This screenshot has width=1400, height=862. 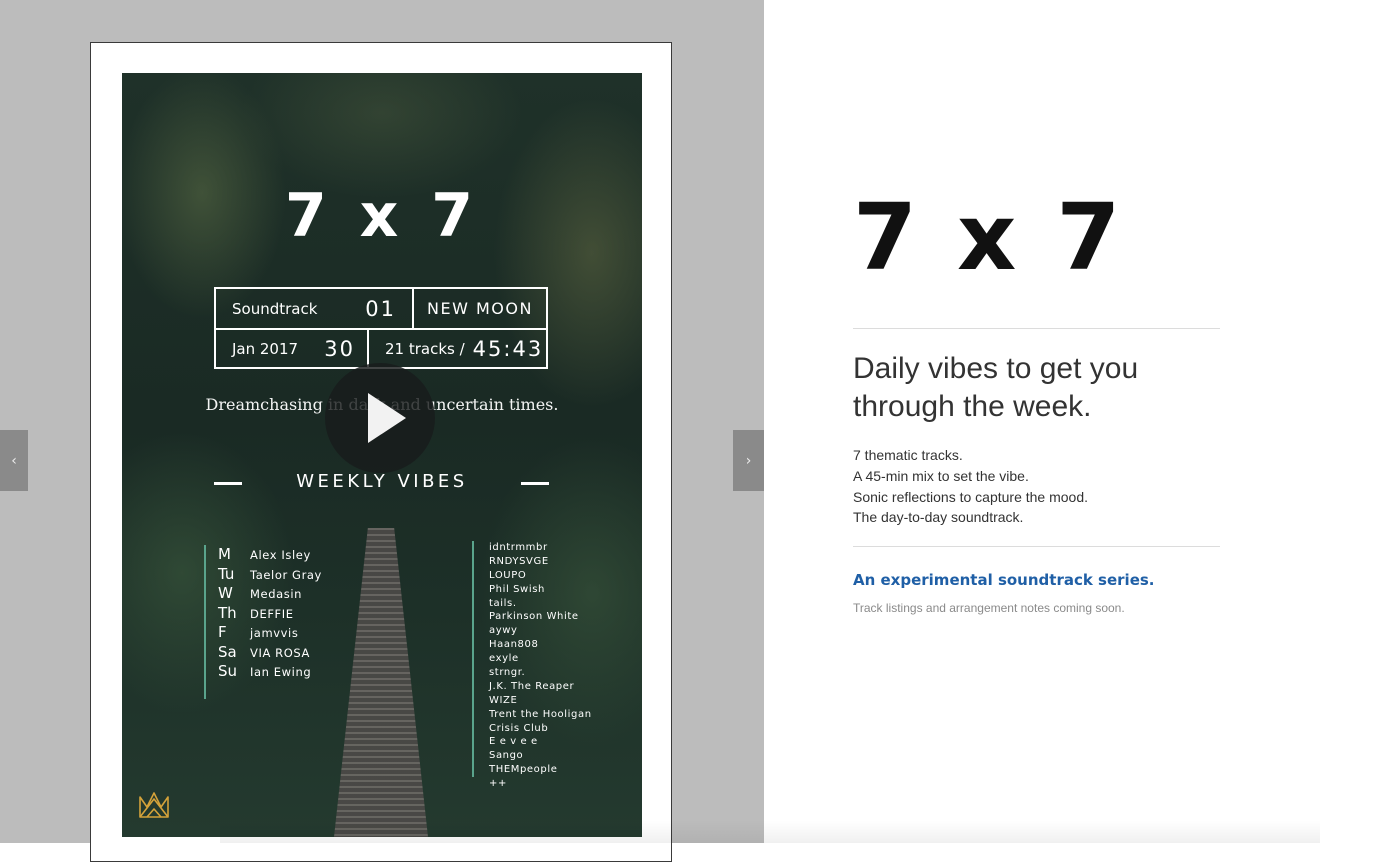 What do you see at coordinates (380, 308) in the screenshot?
I see `soundtrack-number: 01` at bounding box center [380, 308].